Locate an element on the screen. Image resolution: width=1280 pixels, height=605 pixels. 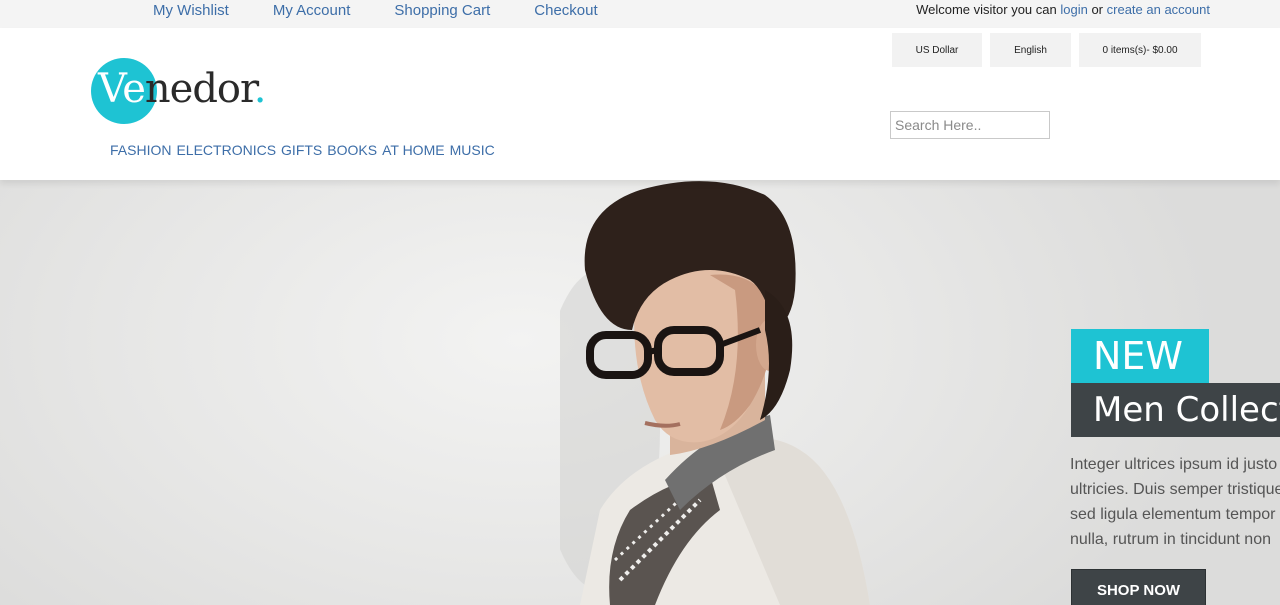
logo-ve: Ve is located at coordinates (122, 89).